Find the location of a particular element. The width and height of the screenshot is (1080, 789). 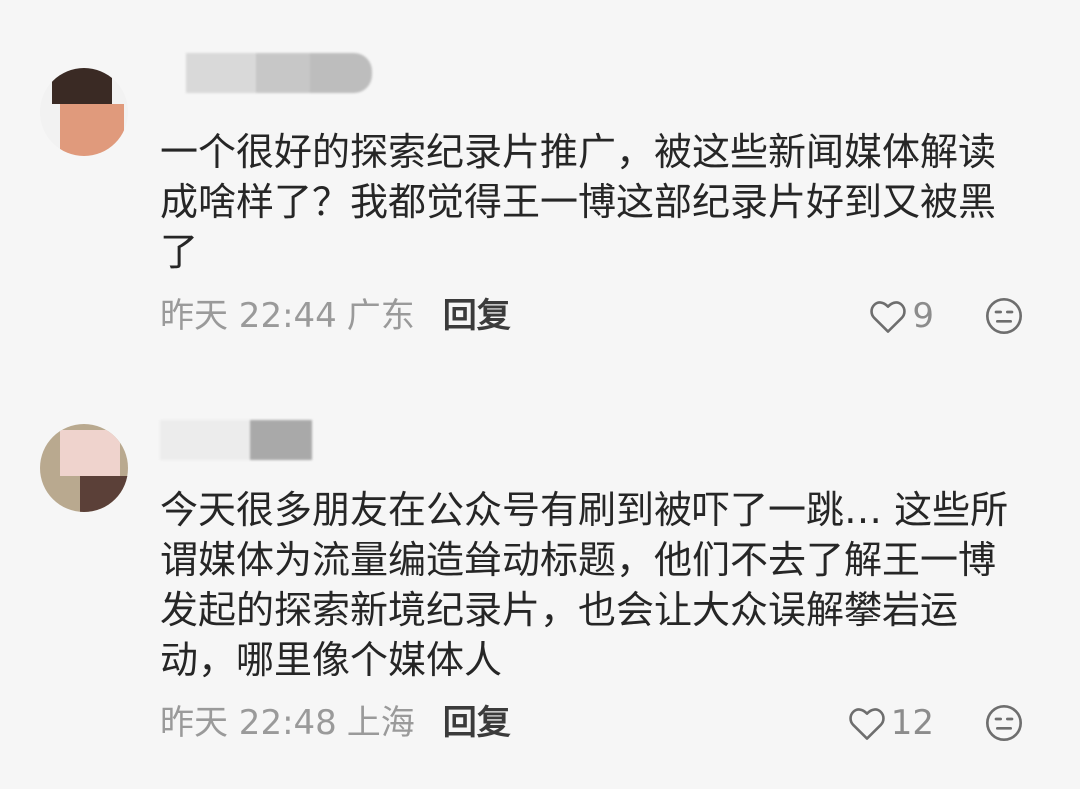

comment-meta: 昨天 22:48 上海 回复 is located at coordinates (335, 723).